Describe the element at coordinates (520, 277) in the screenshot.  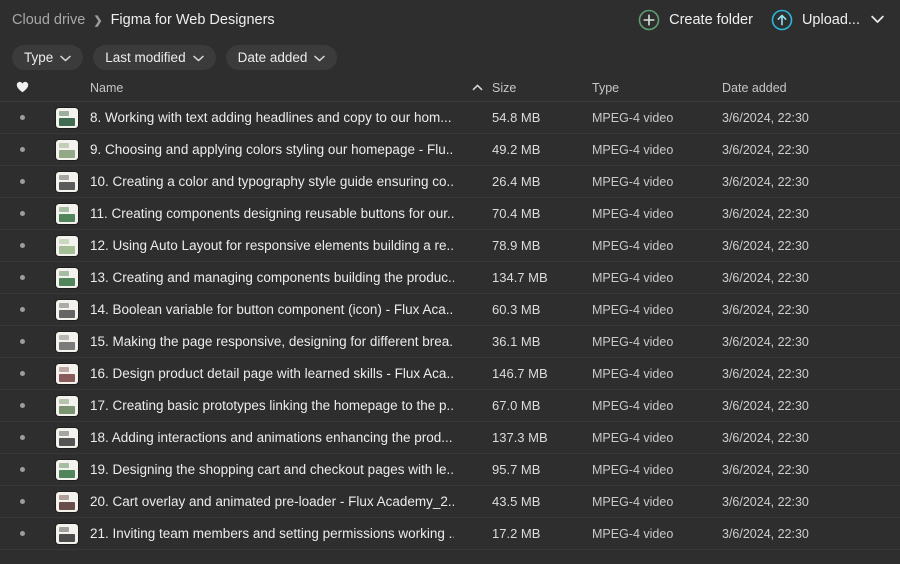
I see `file-size: 134.7 MB` at that location.